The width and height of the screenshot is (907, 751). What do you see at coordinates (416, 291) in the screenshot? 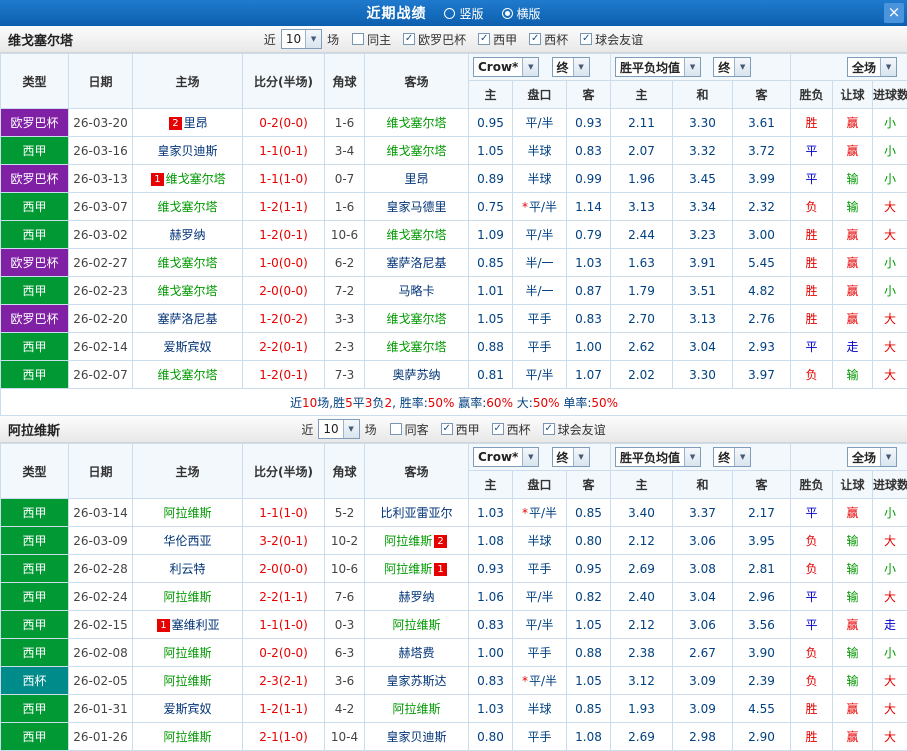
I see `team-link: 马略卡` at bounding box center [416, 291].